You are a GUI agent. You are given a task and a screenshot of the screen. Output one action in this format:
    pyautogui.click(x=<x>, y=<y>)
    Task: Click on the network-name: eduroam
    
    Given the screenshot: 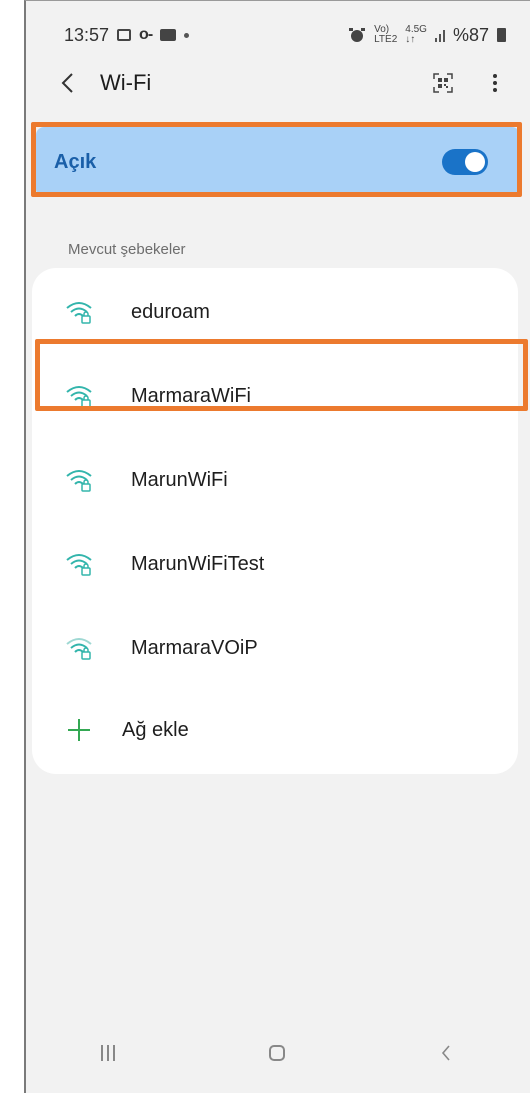 What is the action you would take?
    pyautogui.click(x=170, y=311)
    